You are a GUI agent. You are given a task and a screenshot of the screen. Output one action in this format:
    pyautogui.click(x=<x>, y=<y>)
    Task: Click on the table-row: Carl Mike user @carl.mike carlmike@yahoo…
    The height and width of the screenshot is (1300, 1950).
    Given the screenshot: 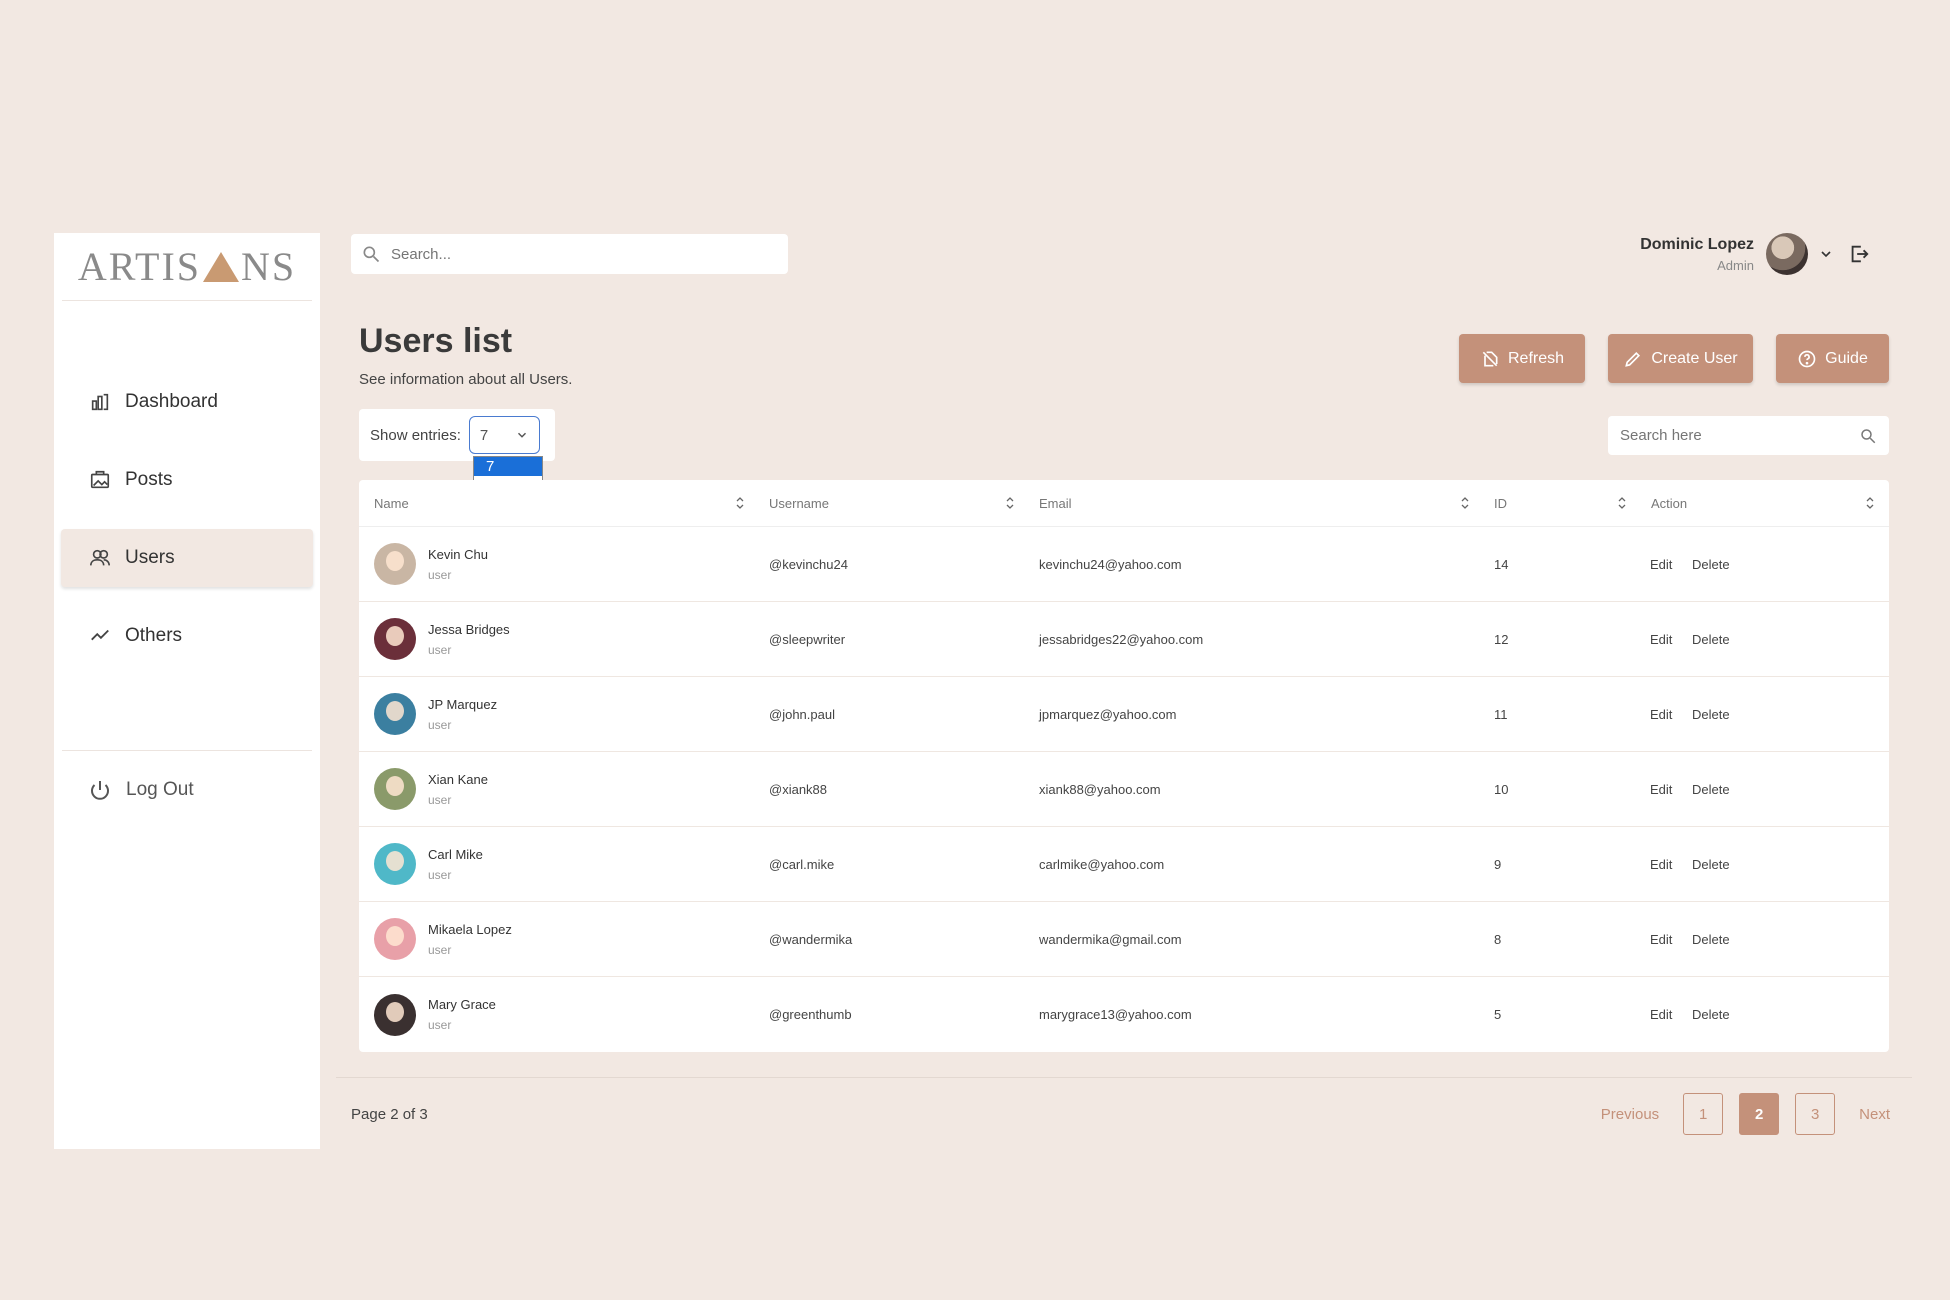 What is the action you would take?
    pyautogui.click(x=1124, y=864)
    